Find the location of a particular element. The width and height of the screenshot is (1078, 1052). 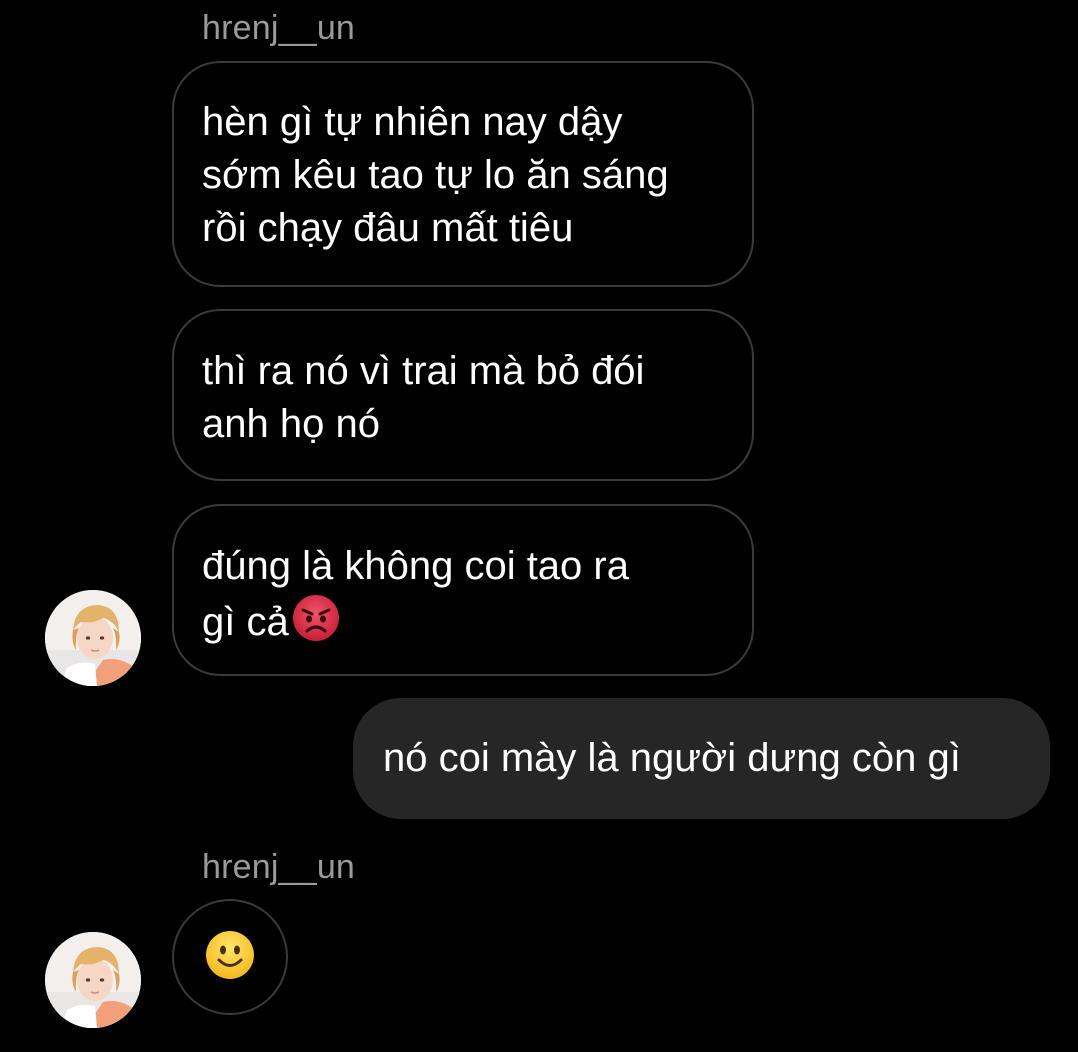

message-bubble-emoji is located at coordinates (230, 957).